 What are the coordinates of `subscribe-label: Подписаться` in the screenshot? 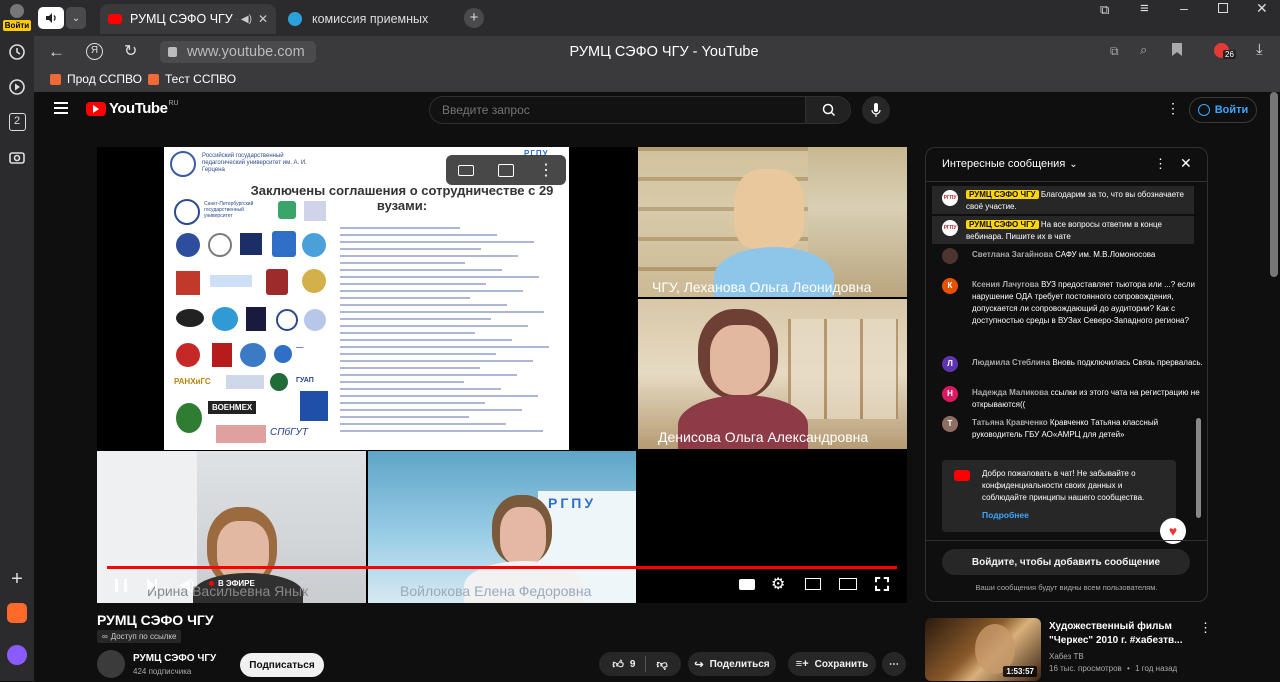 It's located at (282, 665).